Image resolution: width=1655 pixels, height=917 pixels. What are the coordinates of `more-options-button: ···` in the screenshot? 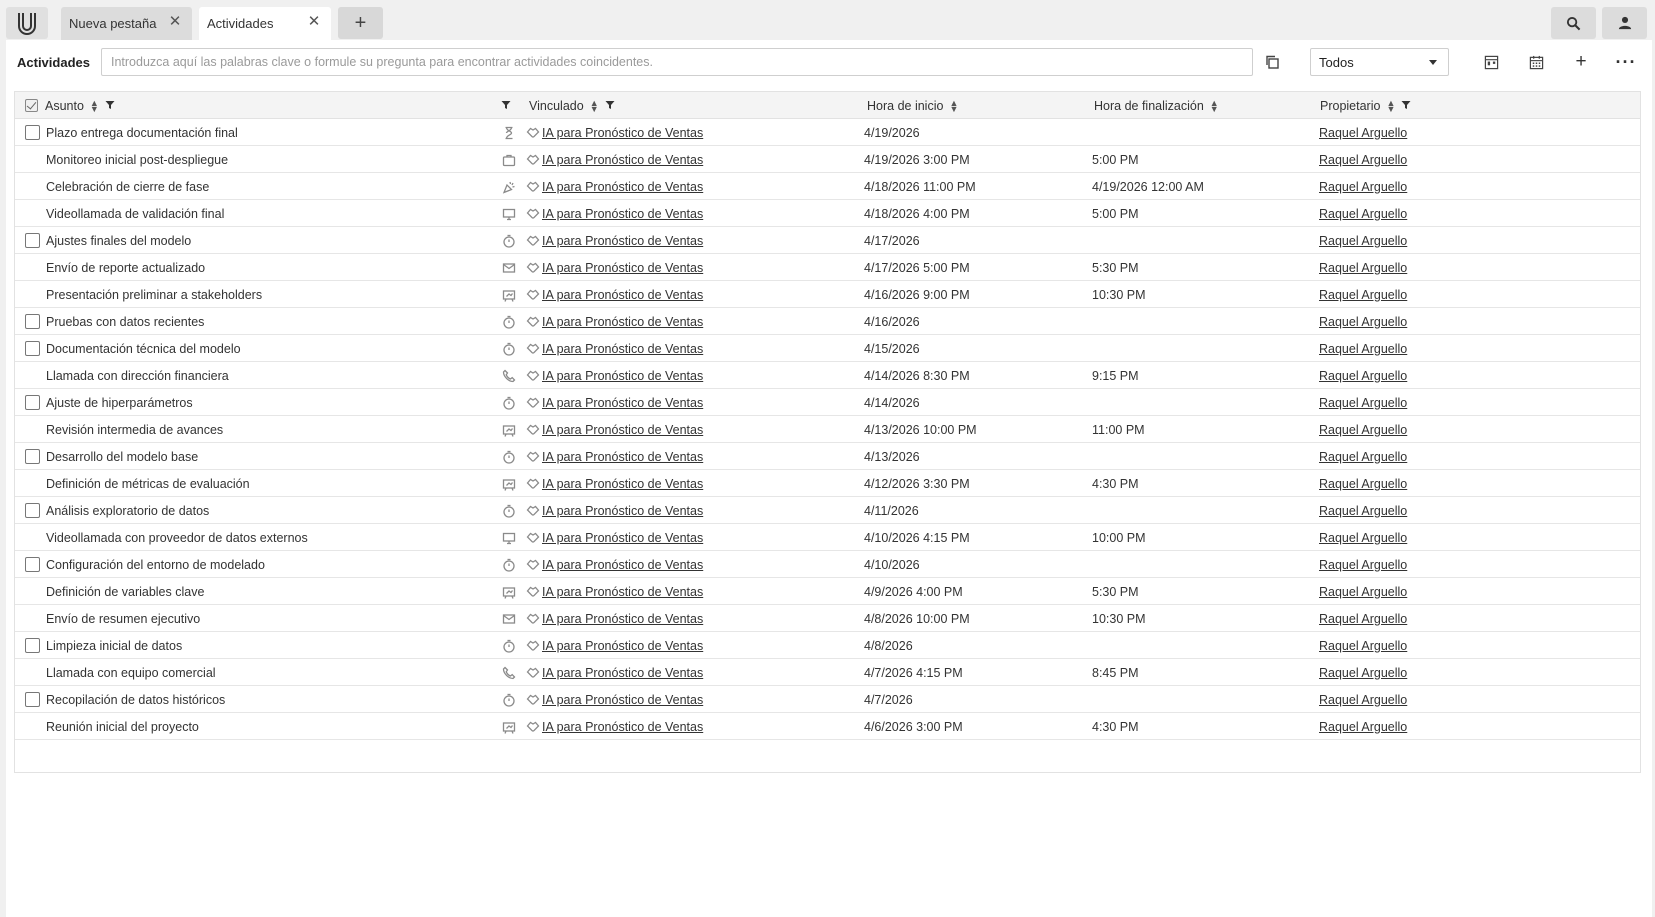 It's located at (1626, 62).